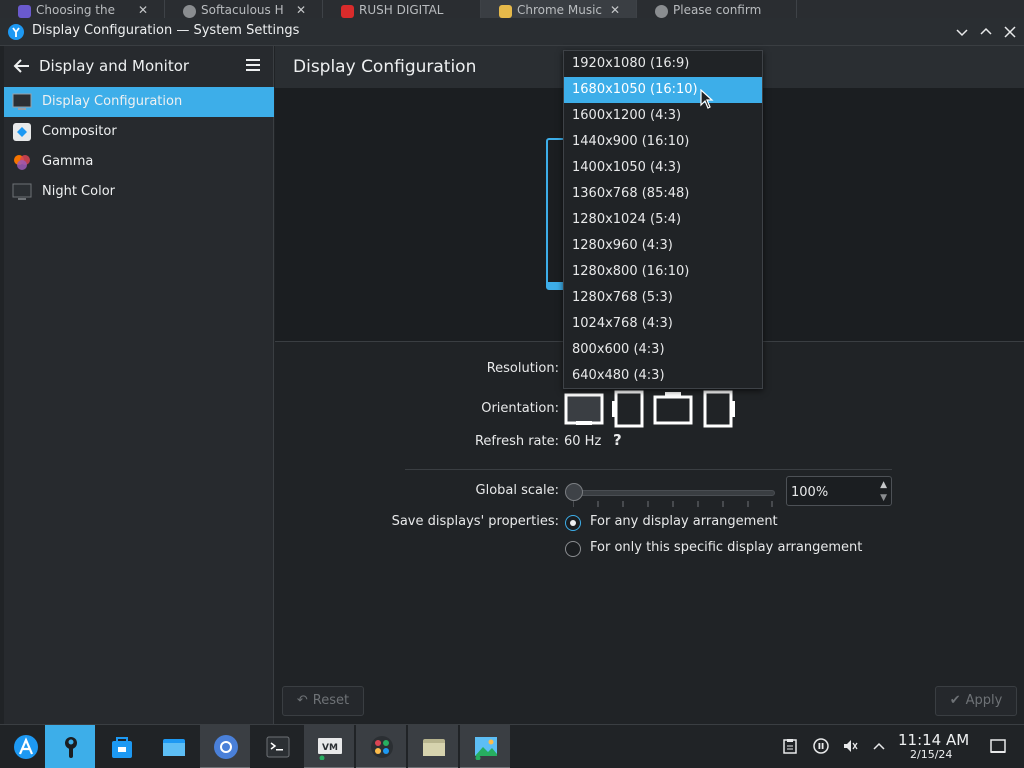 This screenshot has height=768, width=1024. Describe the element at coordinates (883, 498) in the screenshot. I see `spin-down-icon: ▼` at that location.